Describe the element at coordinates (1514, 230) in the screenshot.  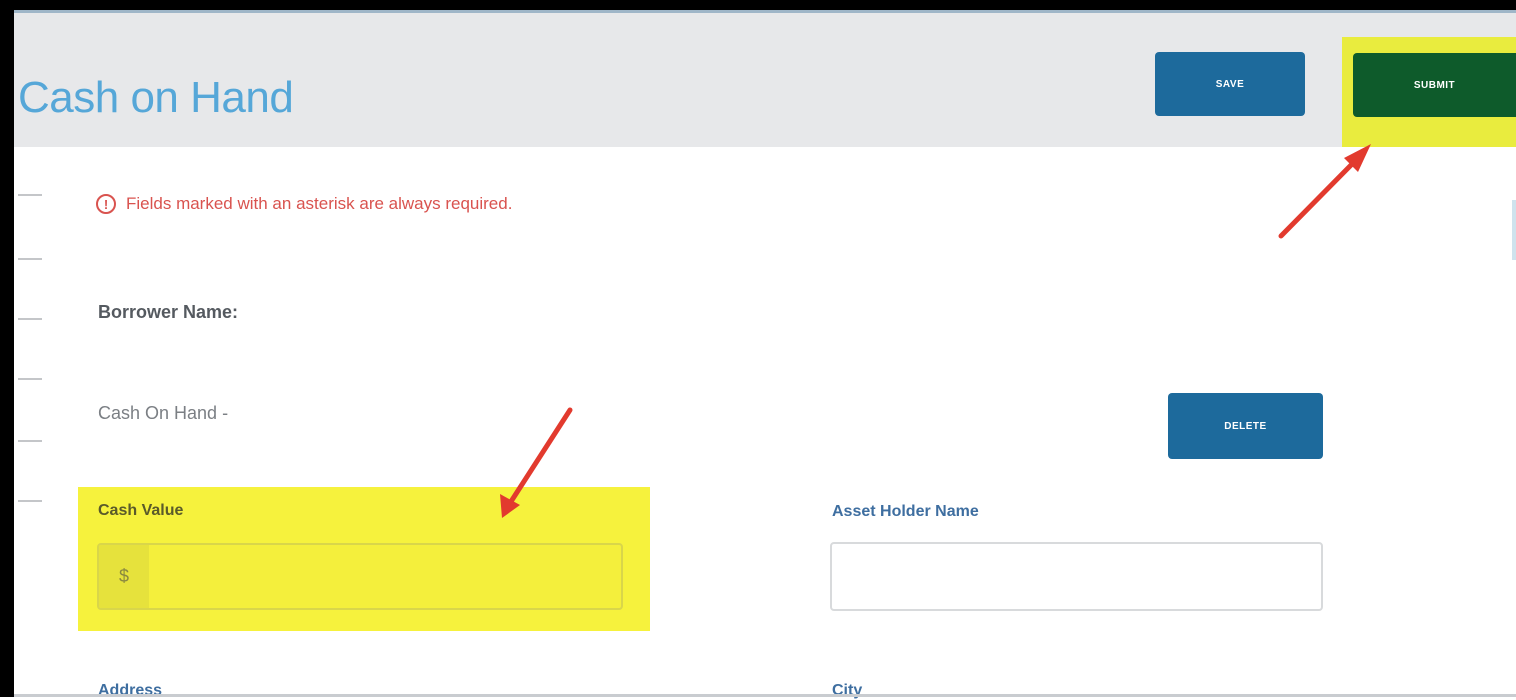
I see `edge-tab` at that location.